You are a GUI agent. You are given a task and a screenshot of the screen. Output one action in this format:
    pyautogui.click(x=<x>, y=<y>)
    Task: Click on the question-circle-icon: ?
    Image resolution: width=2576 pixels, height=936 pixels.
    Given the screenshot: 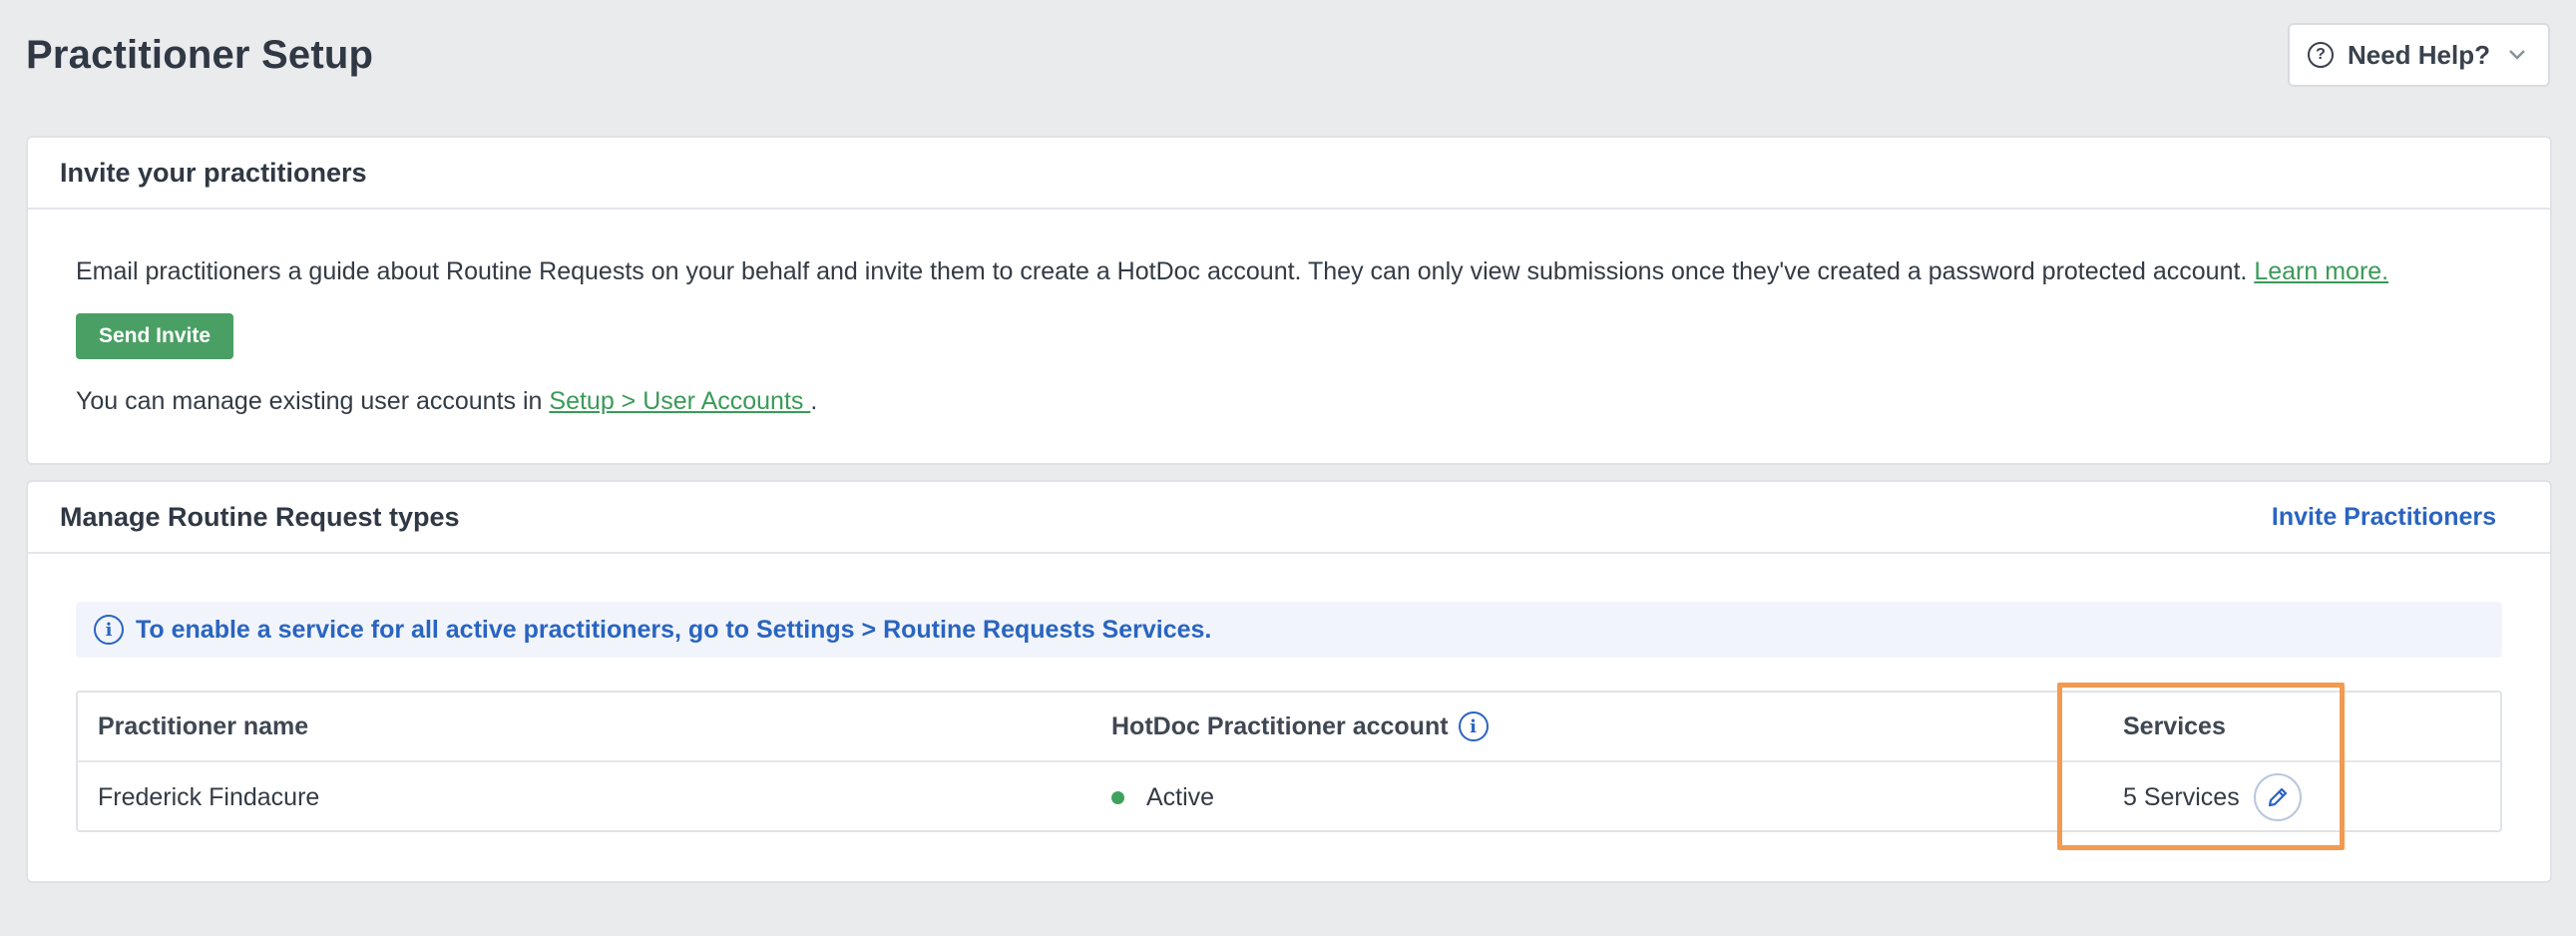 What is the action you would take?
    pyautogui.click(x=2320, y=55)
    